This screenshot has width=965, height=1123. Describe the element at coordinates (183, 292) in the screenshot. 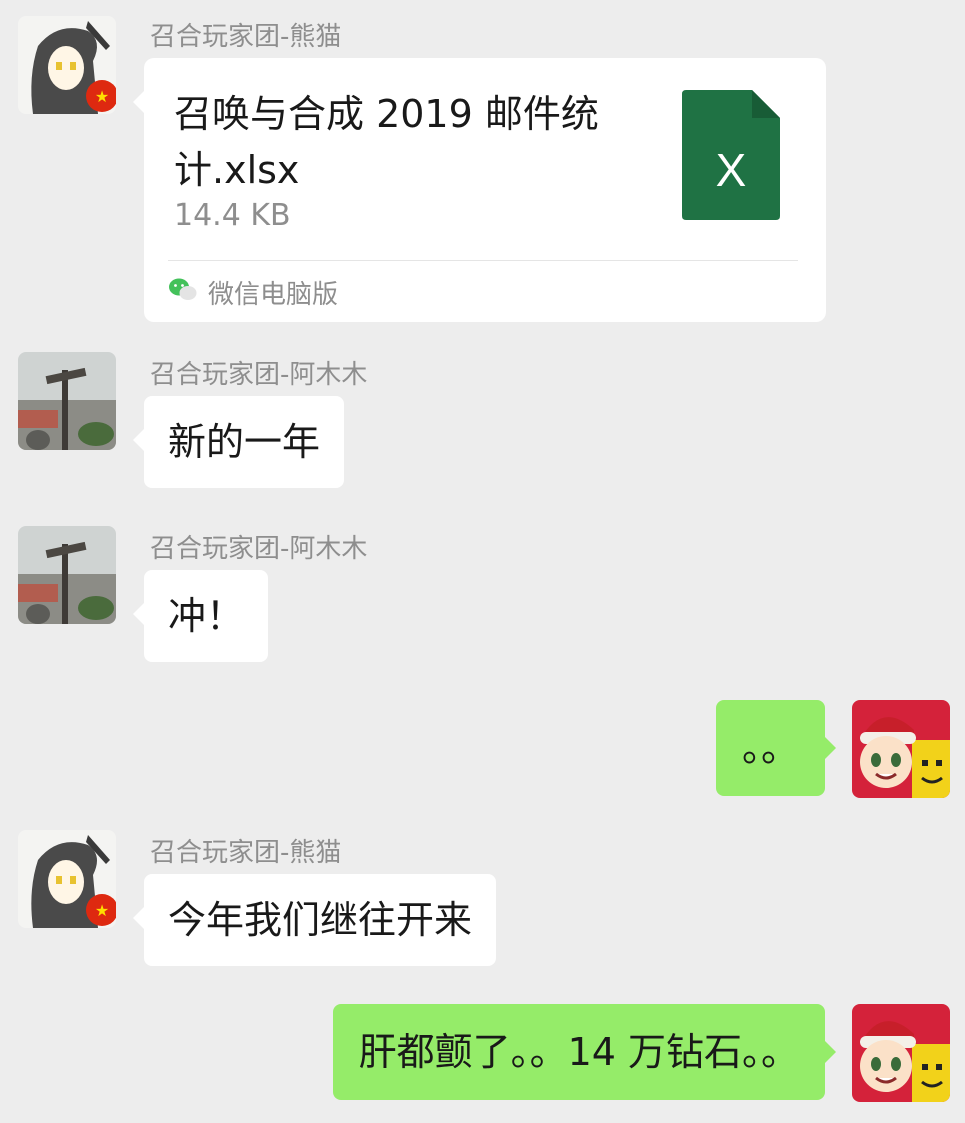

I see `wechat-icon` at that location.